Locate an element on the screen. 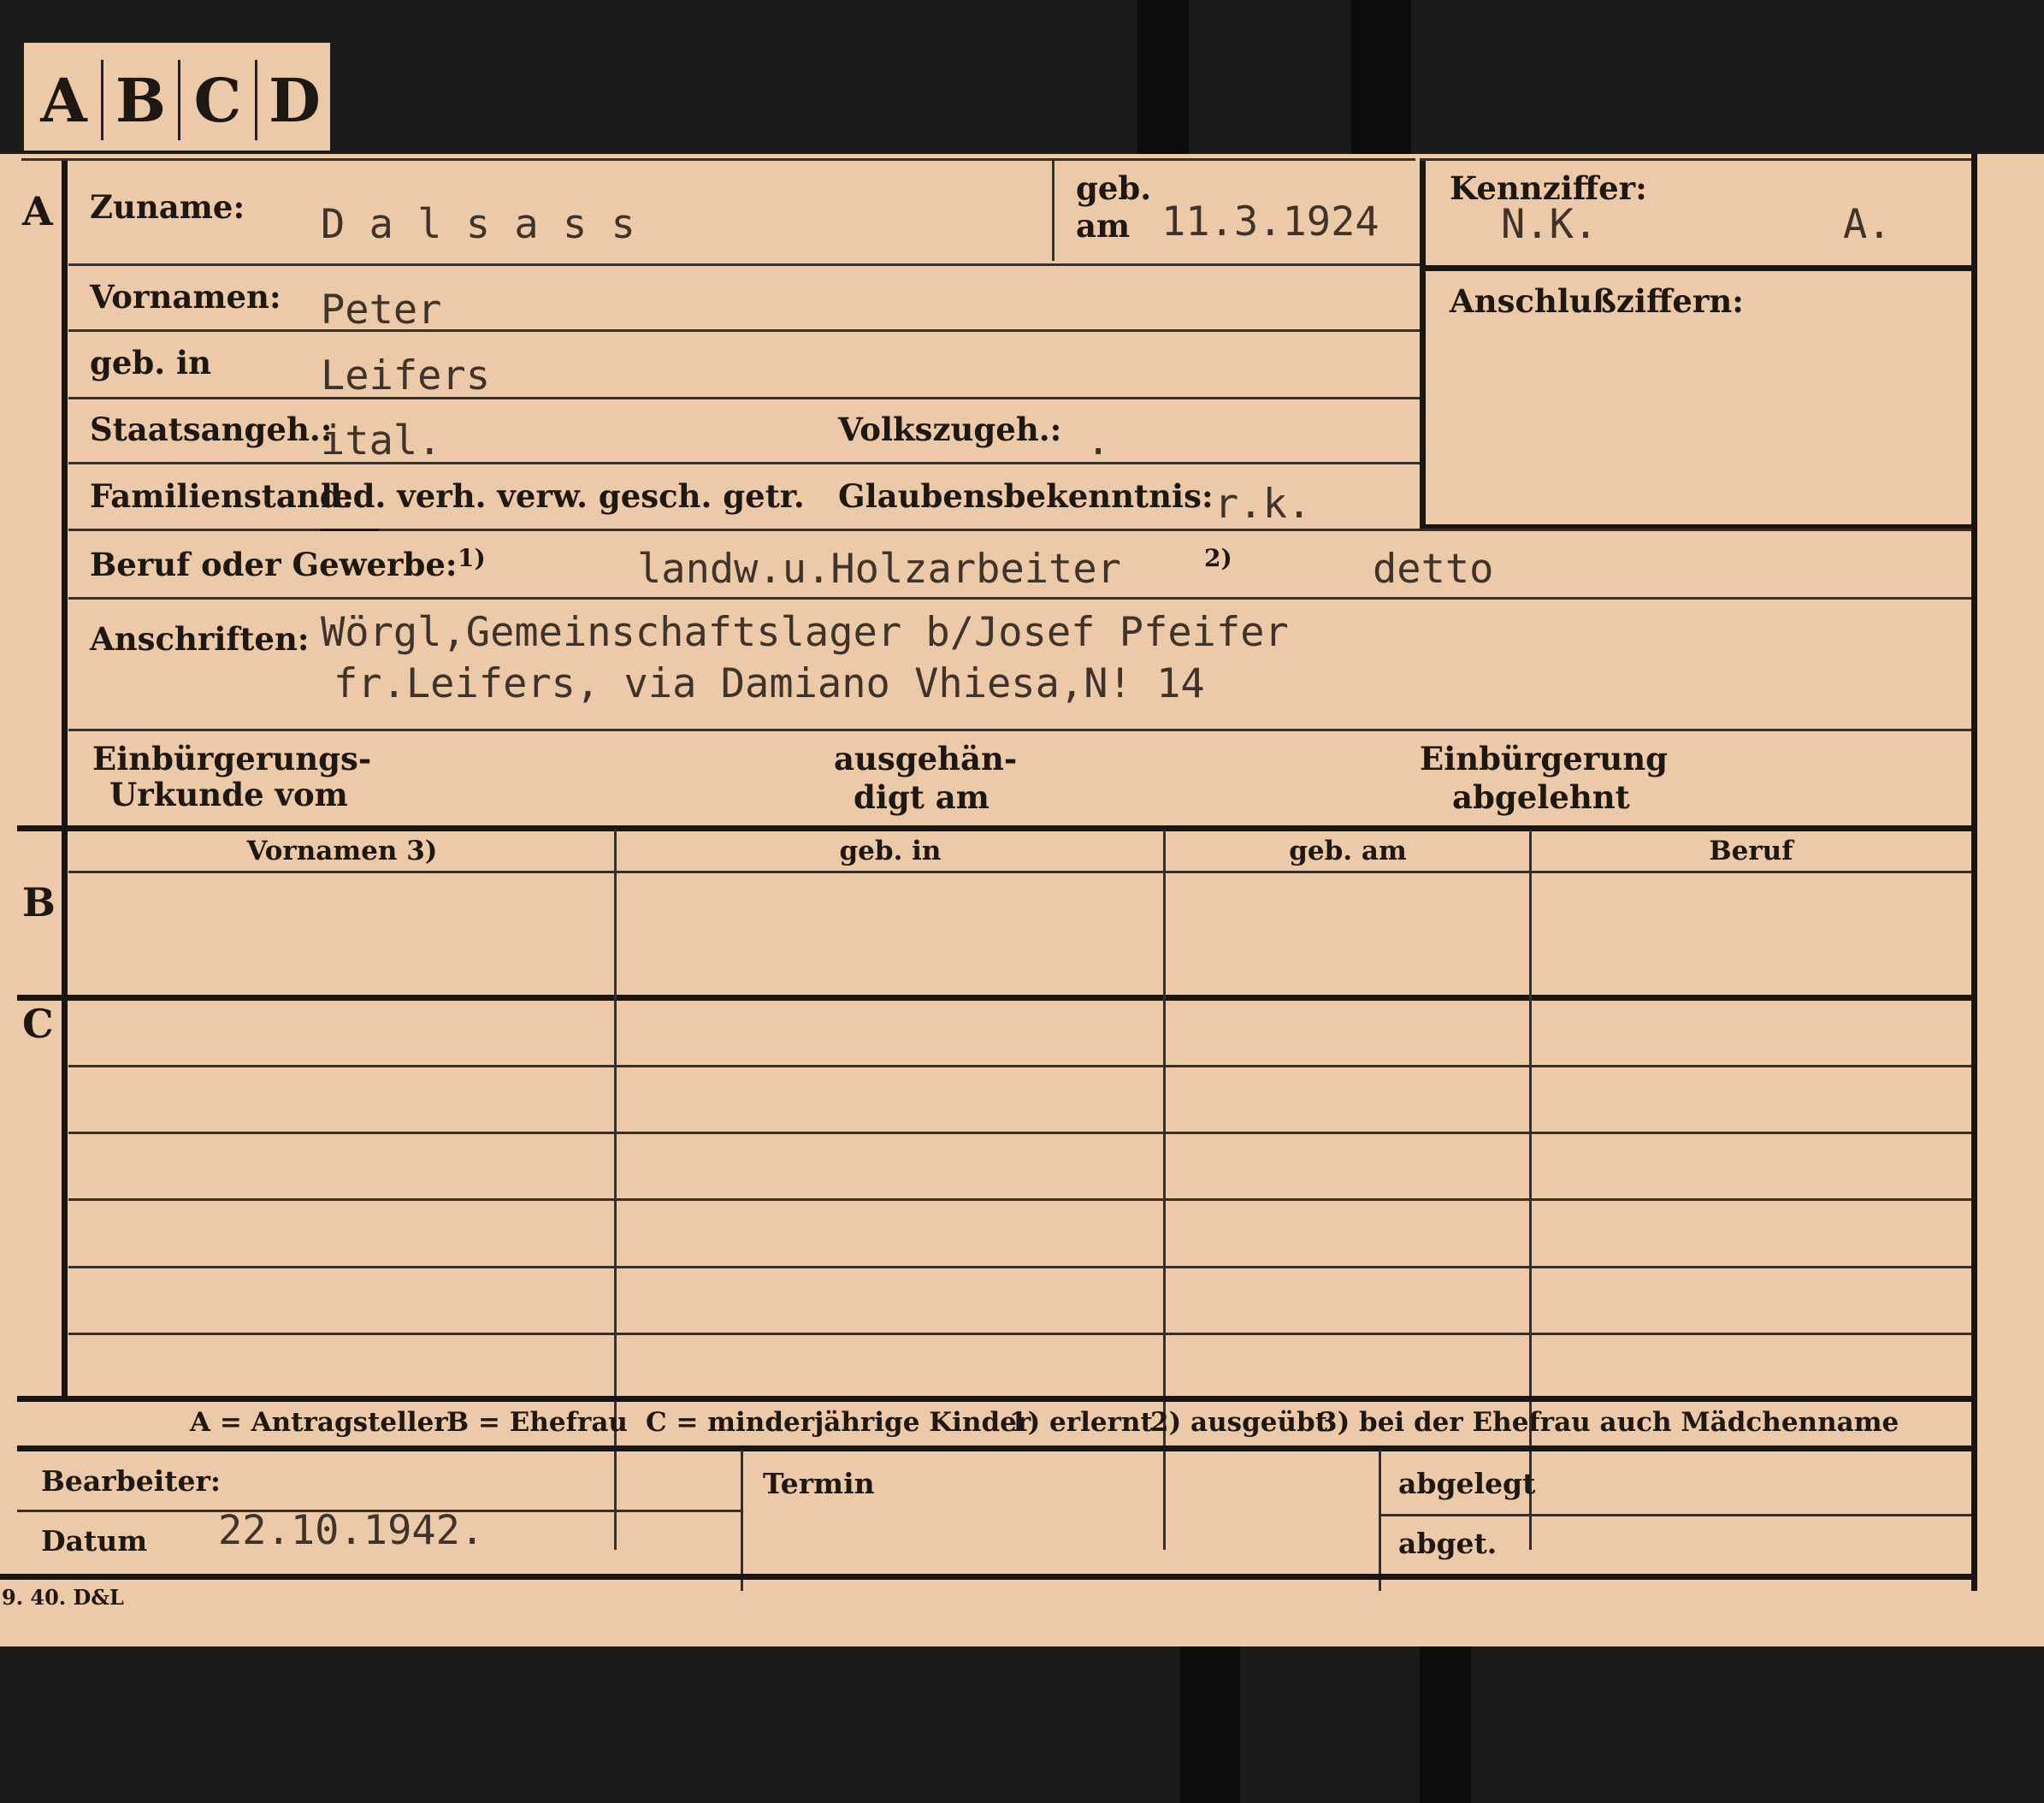 The image size is (2044, 1803). vornamen-label: Vornamen: is located at coordinates (186, 297).